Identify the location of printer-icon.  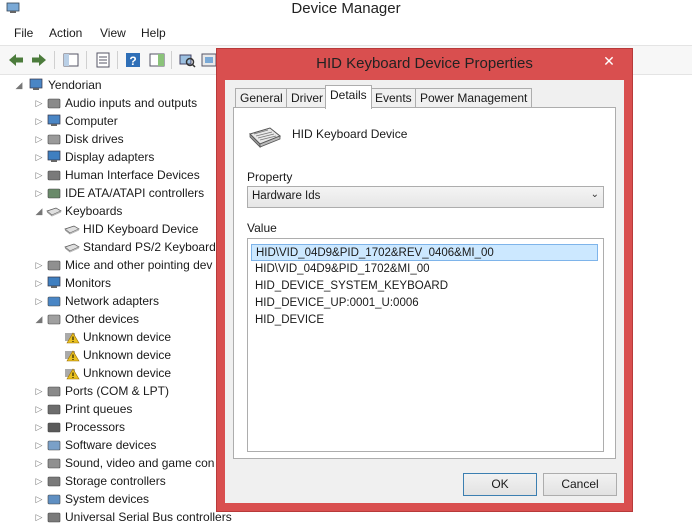
(54, 409).